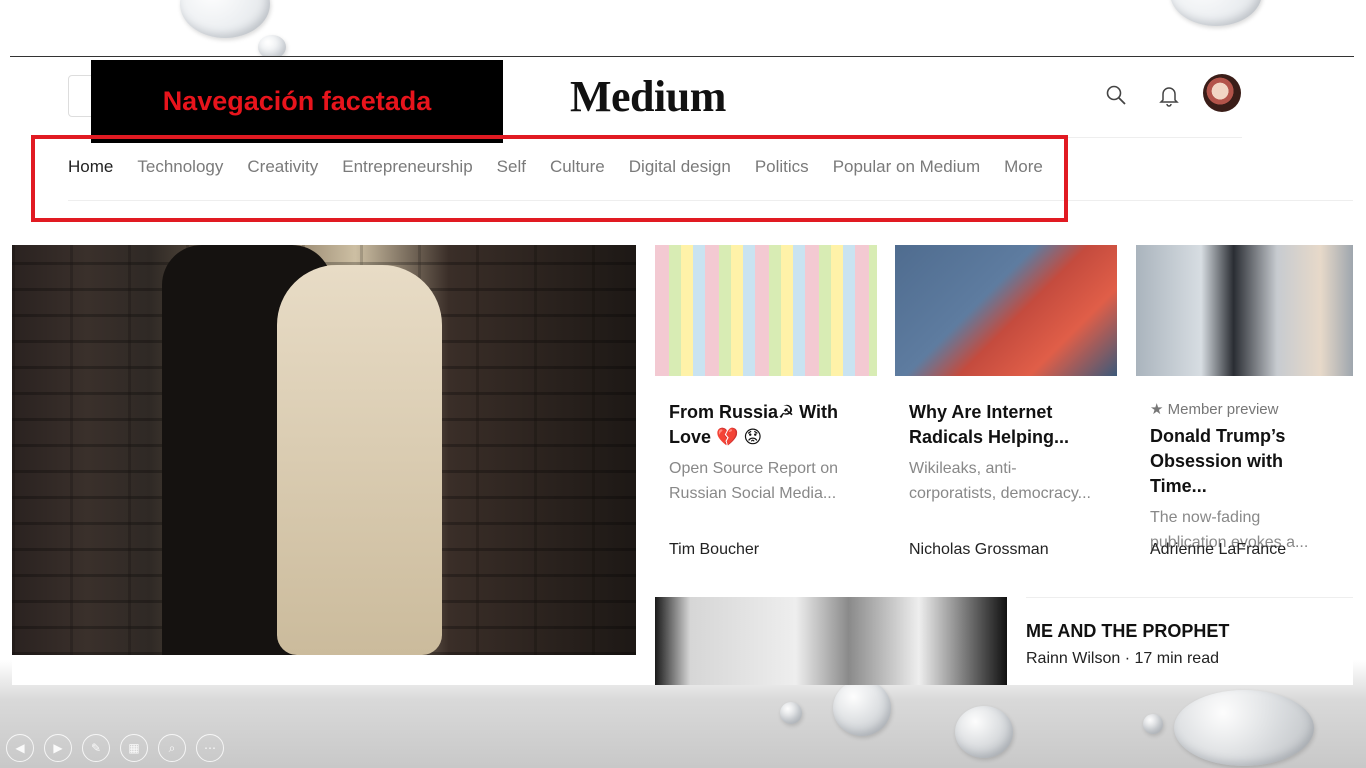  What do you see at coordinates (1214, 409) in the screenshot?
I see `member-preview-badge: ★ Member preview` at bounding box center [1214, 409].